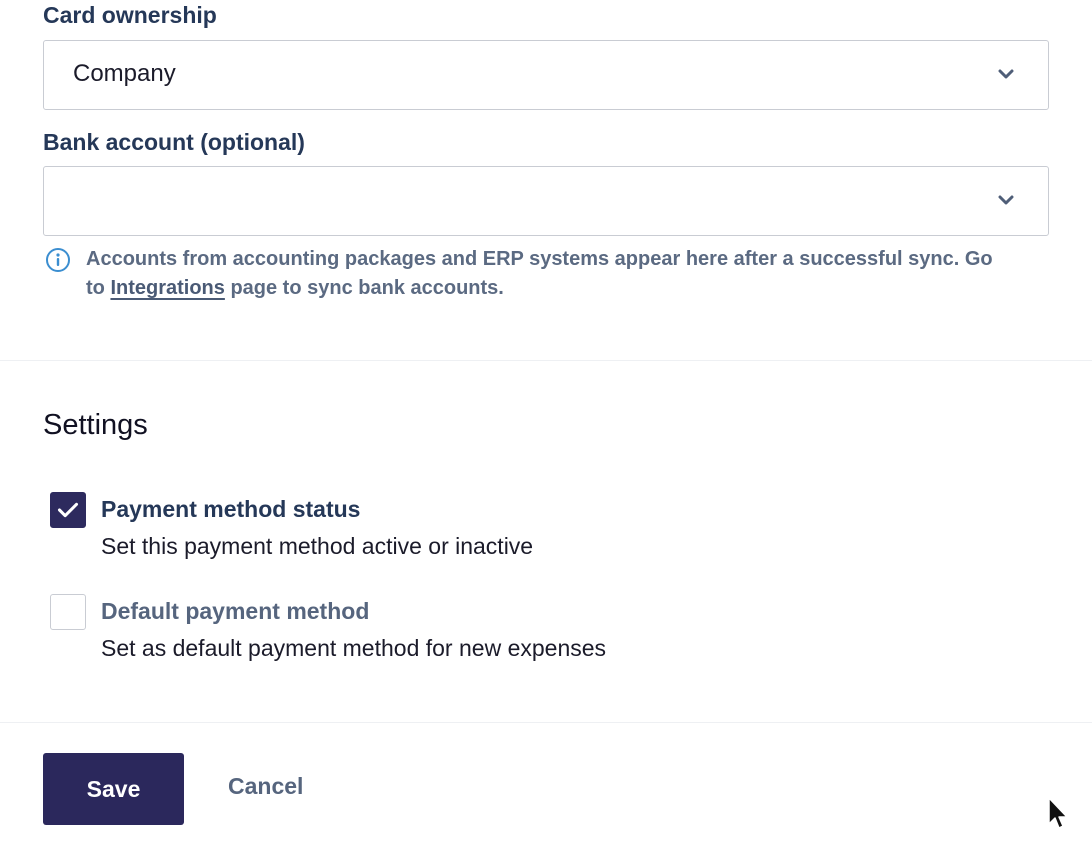 This screenshot has height=854, width=1092. Describe the element at coordinates (1058, 813) in the screenshot. I see `mouse-pointer-icon` at that location.